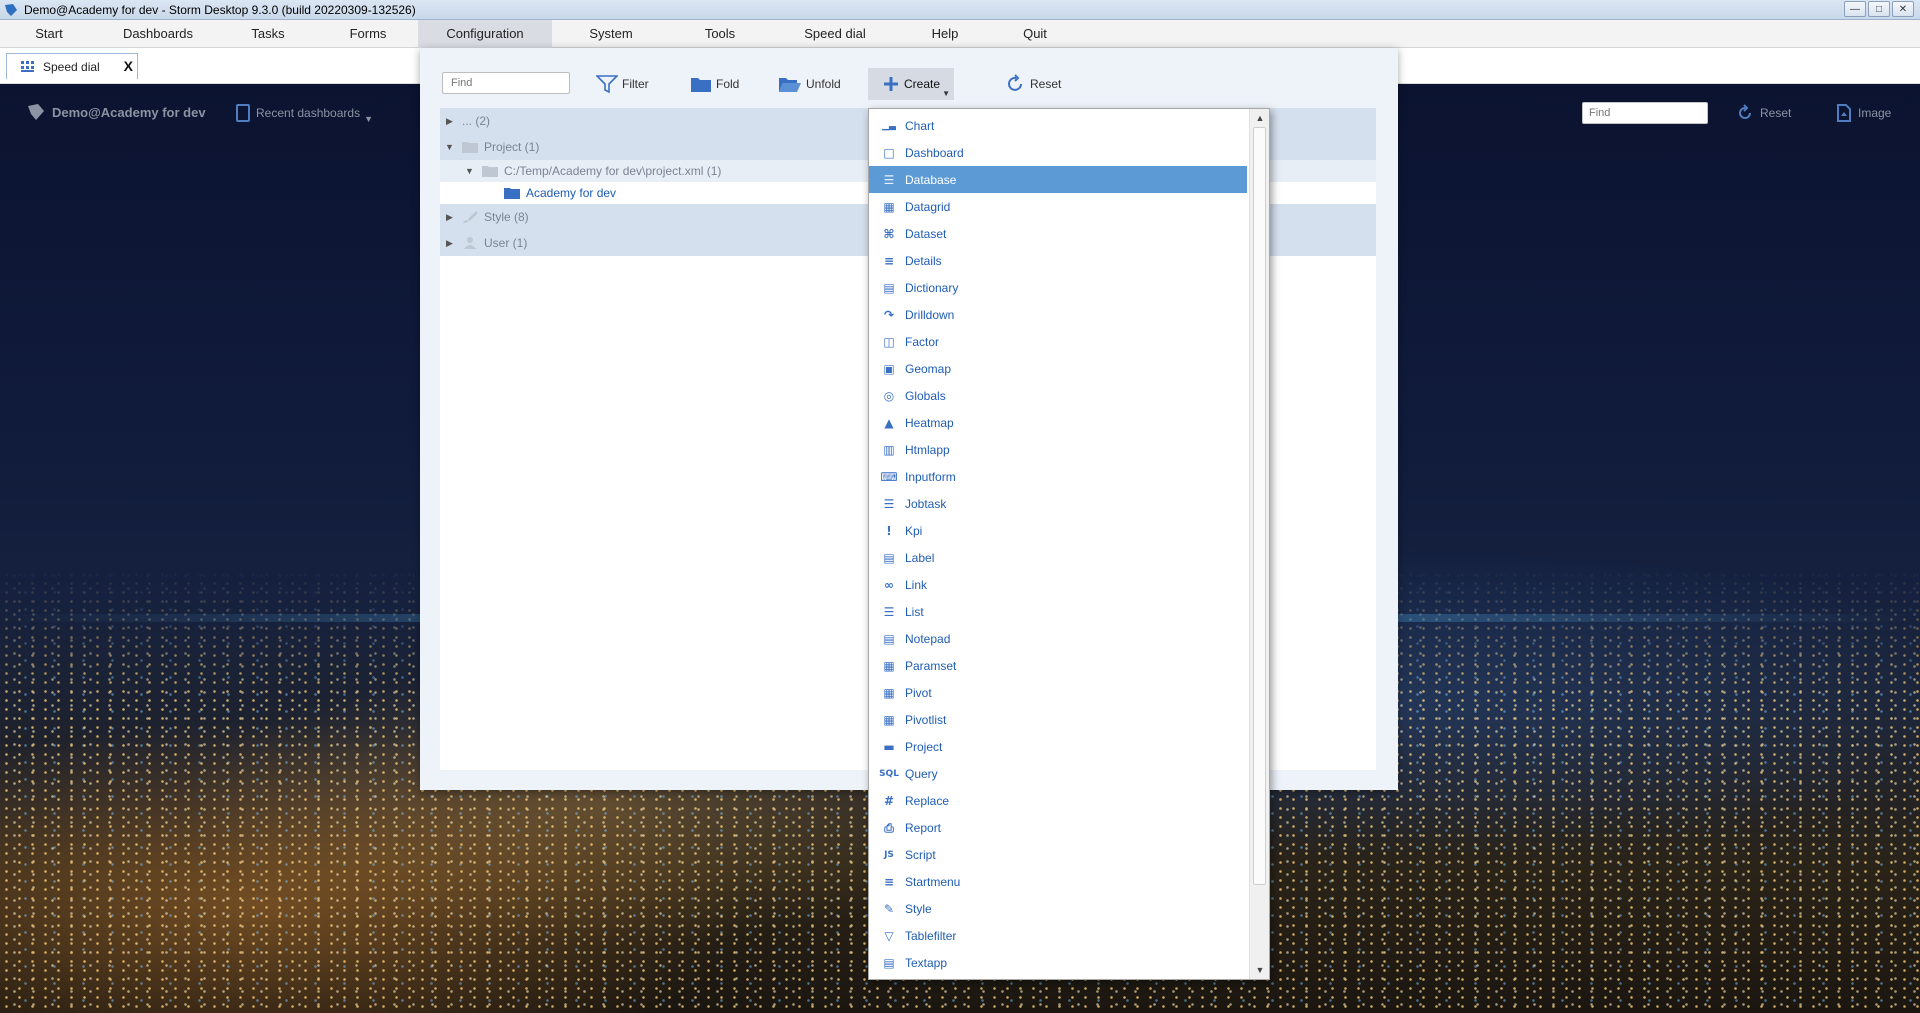  Describe the element at coordinates (823, 84) in the screenshot. I see `unfold-label: Unfold` at that location.